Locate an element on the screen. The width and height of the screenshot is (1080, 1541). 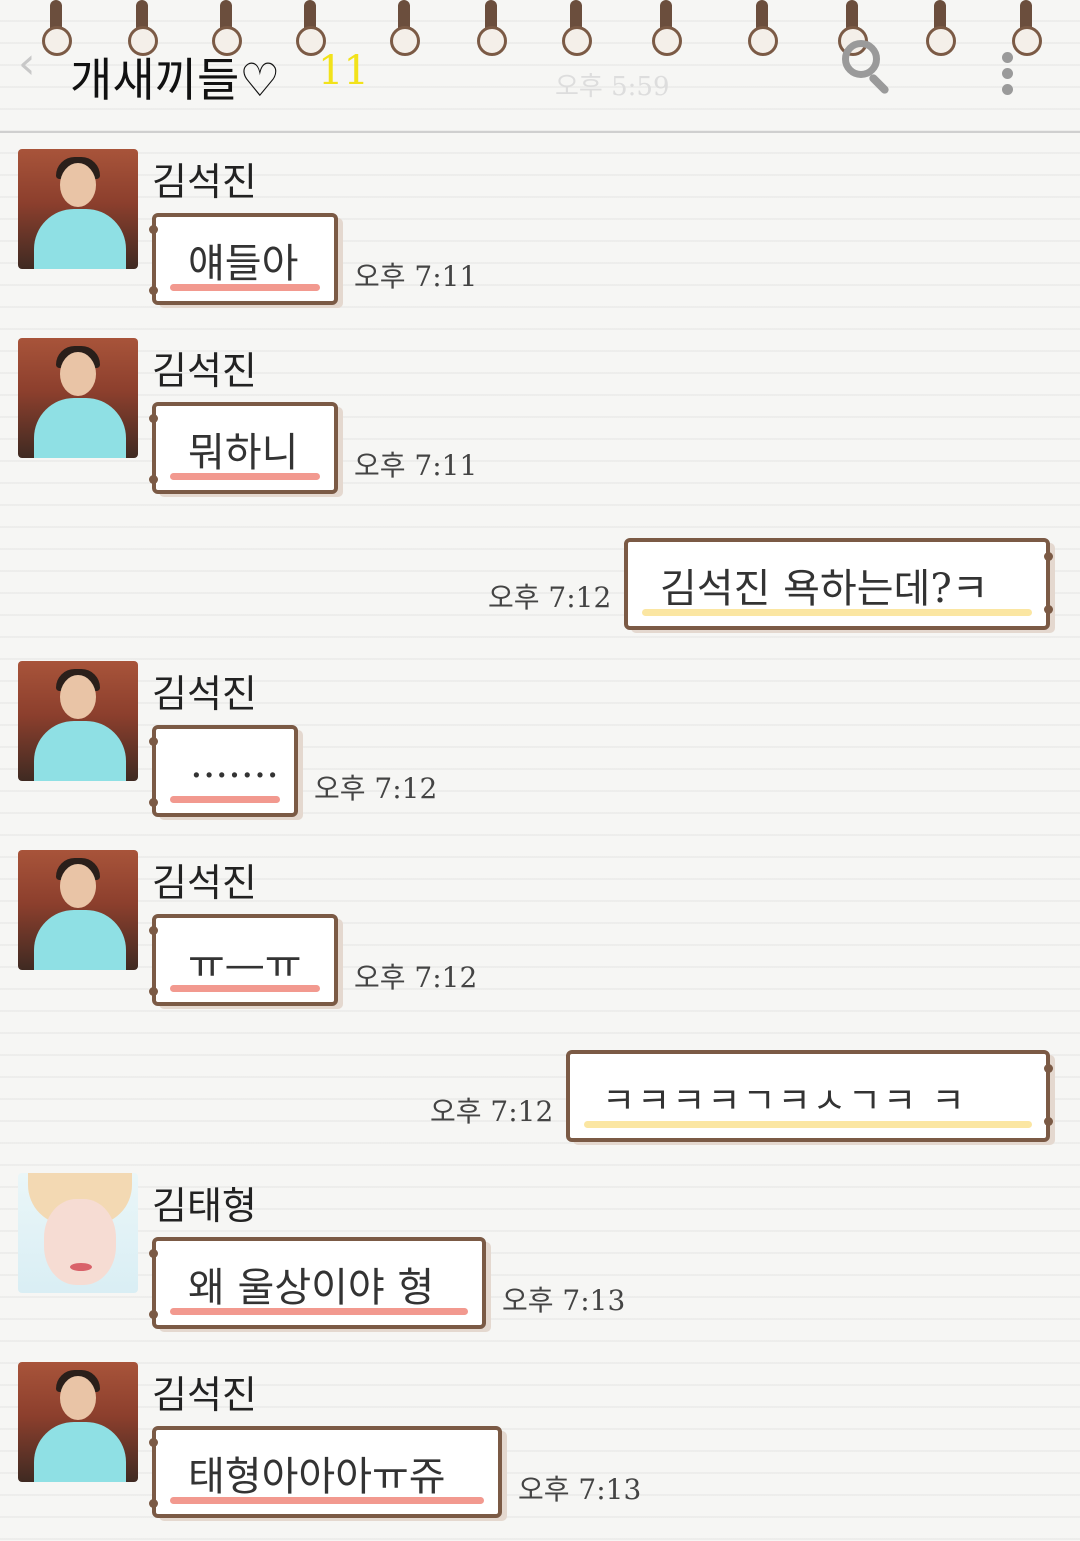
sender-name: 김태형 is located at coordinates (204, 1206).